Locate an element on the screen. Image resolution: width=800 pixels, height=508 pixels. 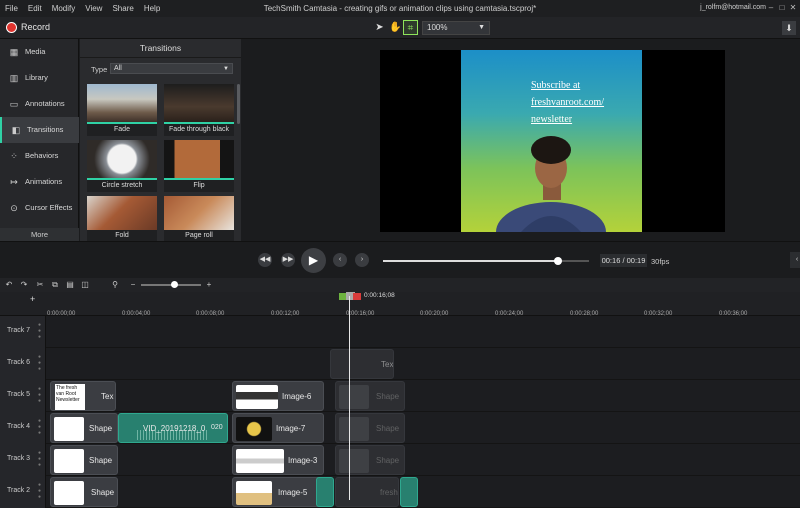
zoom-out-icon: − is located at coordinates (133, 285).